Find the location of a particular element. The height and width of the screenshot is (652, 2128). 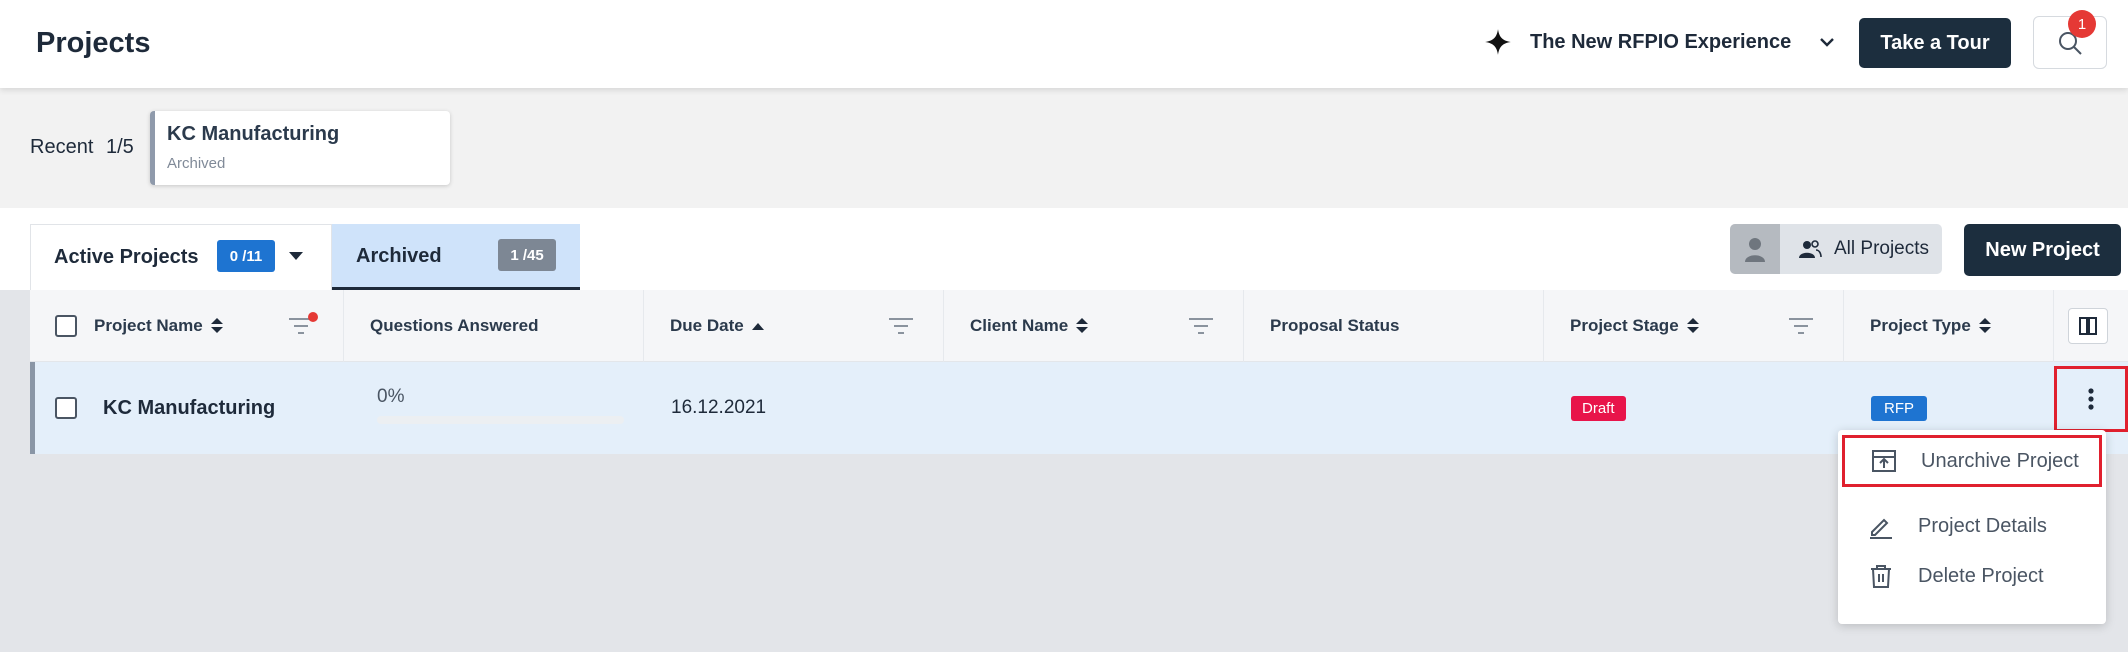

recent-count: 1/5 is located at coordinates (120, 147).